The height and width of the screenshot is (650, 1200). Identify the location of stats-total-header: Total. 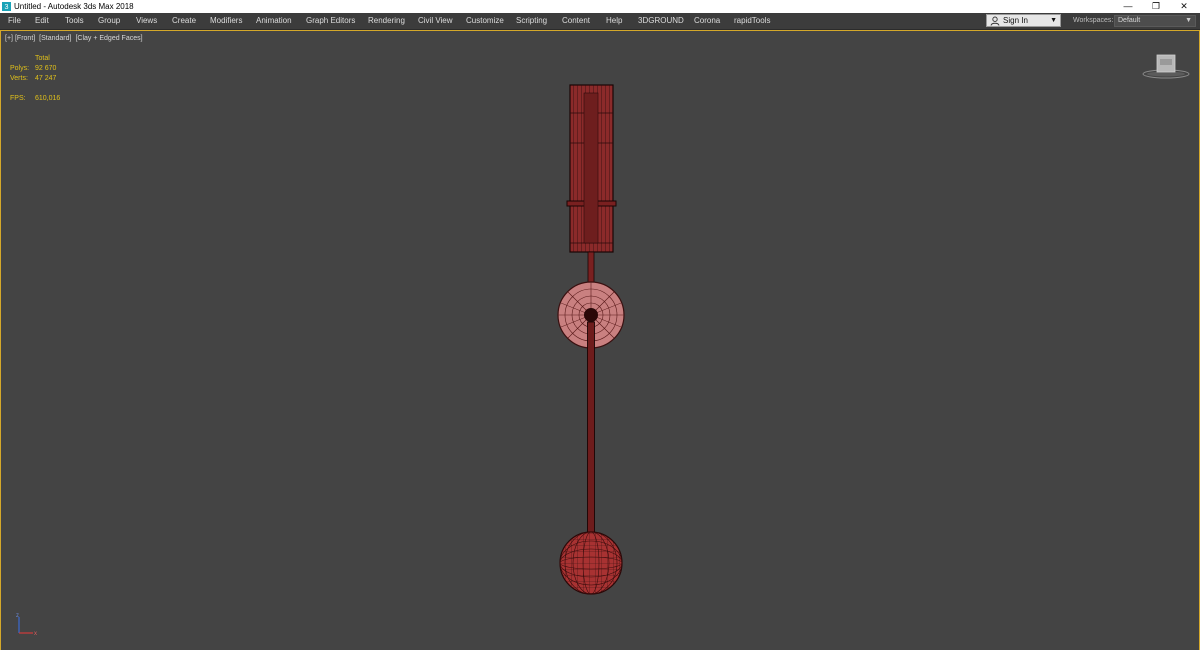
(42, 58).